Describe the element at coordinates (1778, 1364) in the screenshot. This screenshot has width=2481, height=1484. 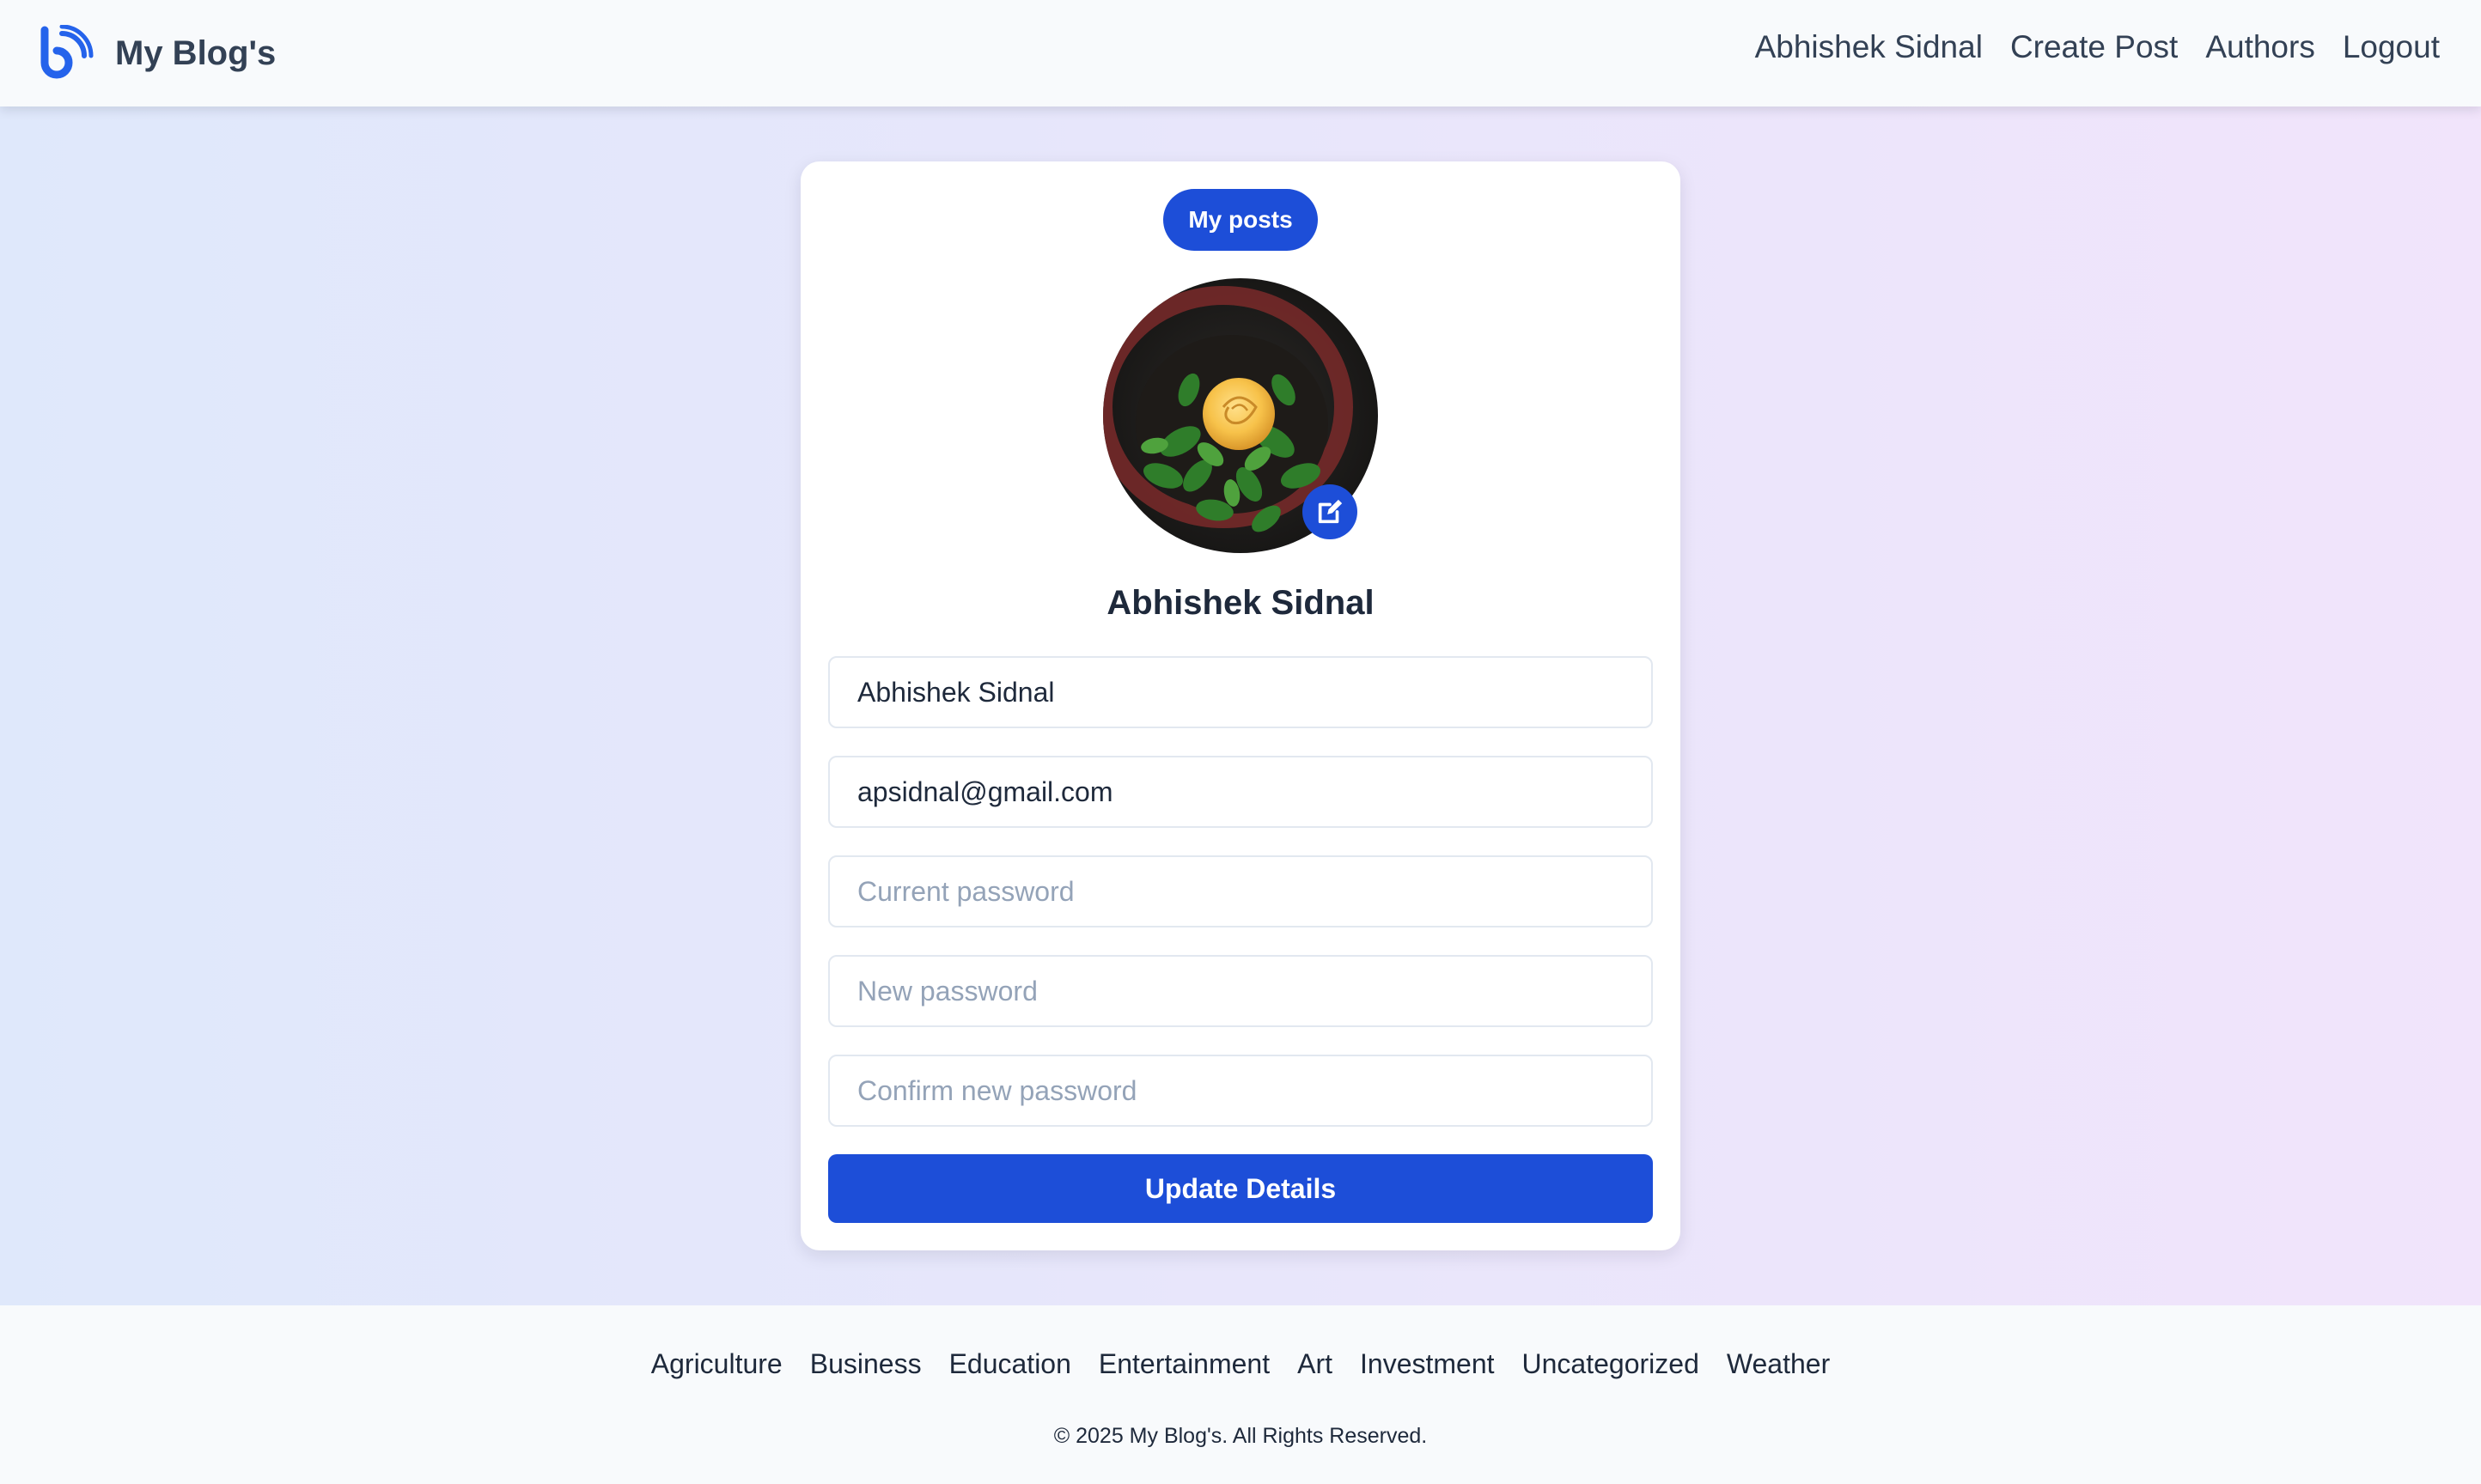
I see `category-weather: Weather` at that location.